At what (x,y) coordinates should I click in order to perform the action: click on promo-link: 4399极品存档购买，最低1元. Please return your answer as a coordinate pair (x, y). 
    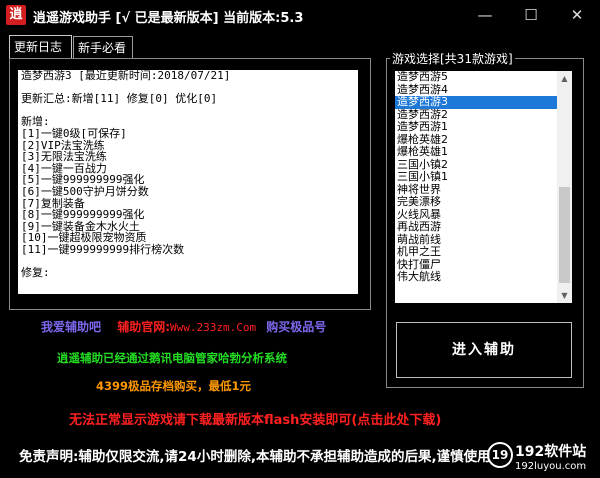
    Looking at the image, I should click on (173, 386).